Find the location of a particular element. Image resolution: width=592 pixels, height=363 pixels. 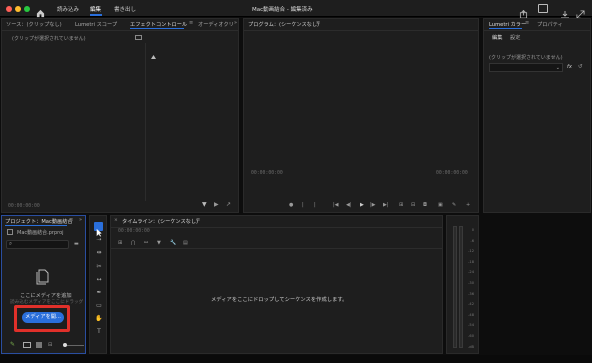

timeline-timecode: 00:00:00:00 is located at coordinates (134, 231).